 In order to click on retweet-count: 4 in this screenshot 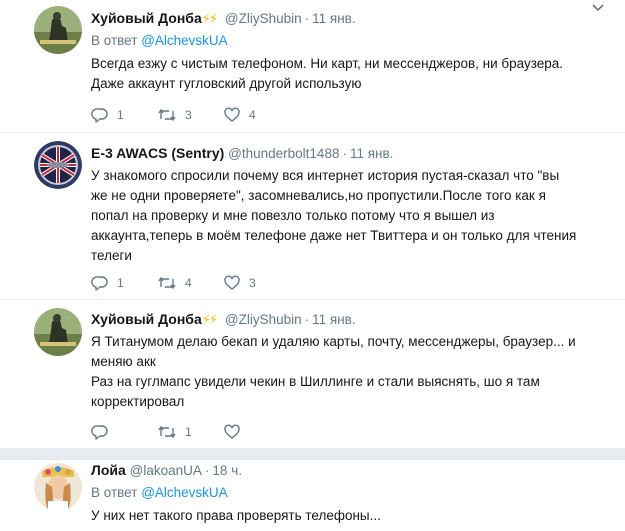, I will do `click(188, 283)`.